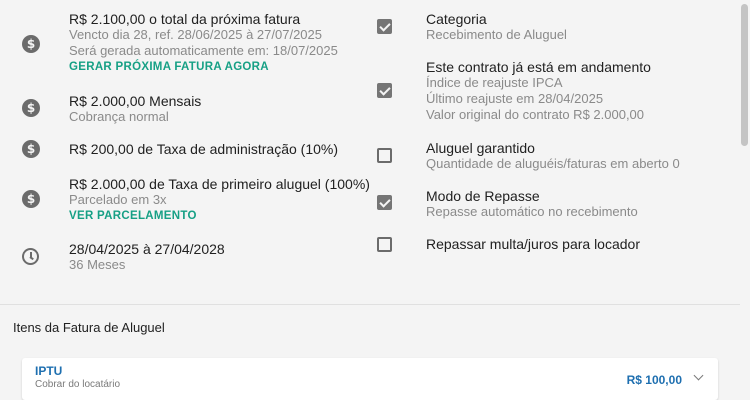 This screenshot has height=400, width=750. What do you see at coordinates (456, 19) in the screenshot?
I see `category-label: Categoria` at bounding box center [456, 19].